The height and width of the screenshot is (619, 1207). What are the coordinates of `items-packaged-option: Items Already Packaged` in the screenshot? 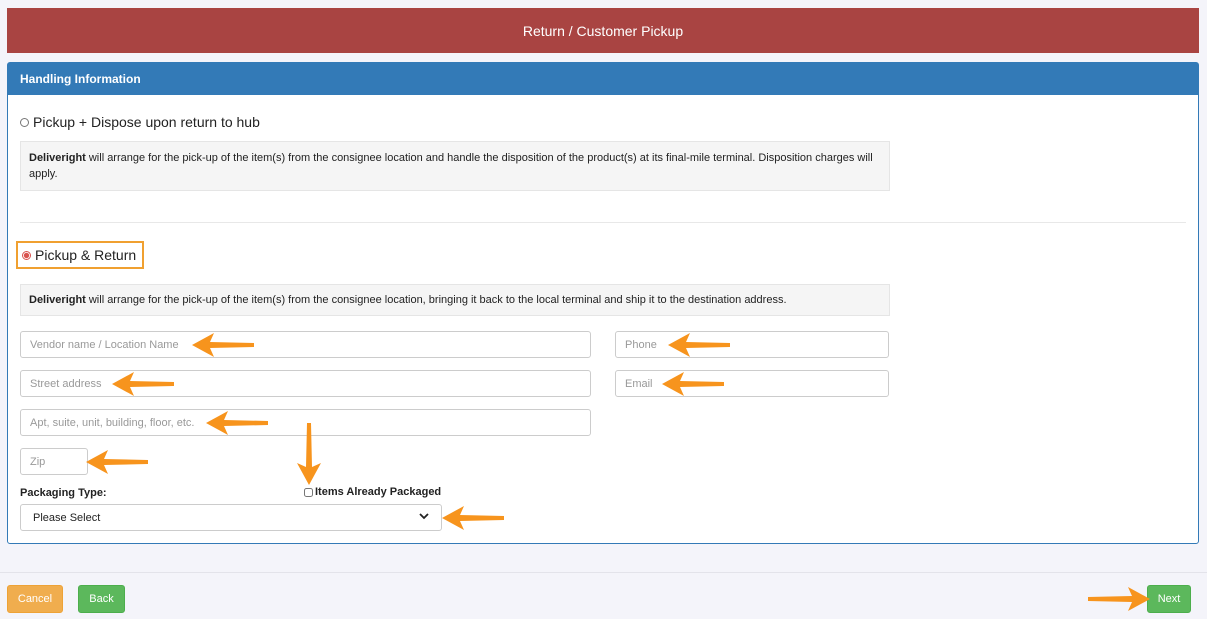 It's located at (372, 492).